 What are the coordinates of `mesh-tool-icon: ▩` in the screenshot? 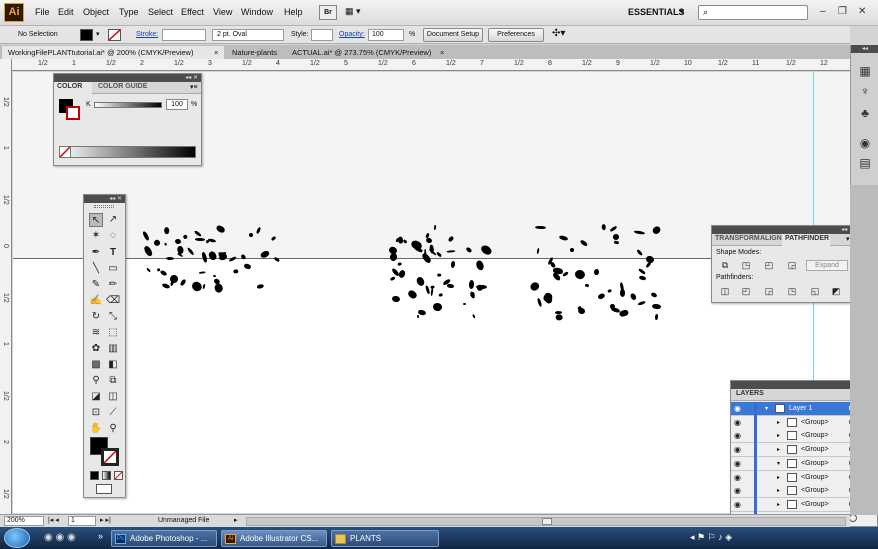 It's located at (96, 365).